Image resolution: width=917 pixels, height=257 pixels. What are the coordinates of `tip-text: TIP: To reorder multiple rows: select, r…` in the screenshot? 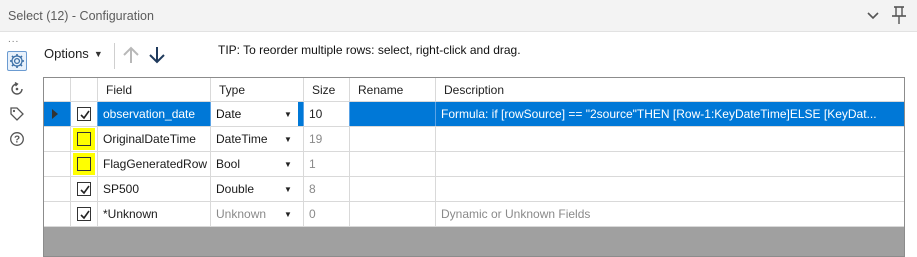 It's located at (369, 50).